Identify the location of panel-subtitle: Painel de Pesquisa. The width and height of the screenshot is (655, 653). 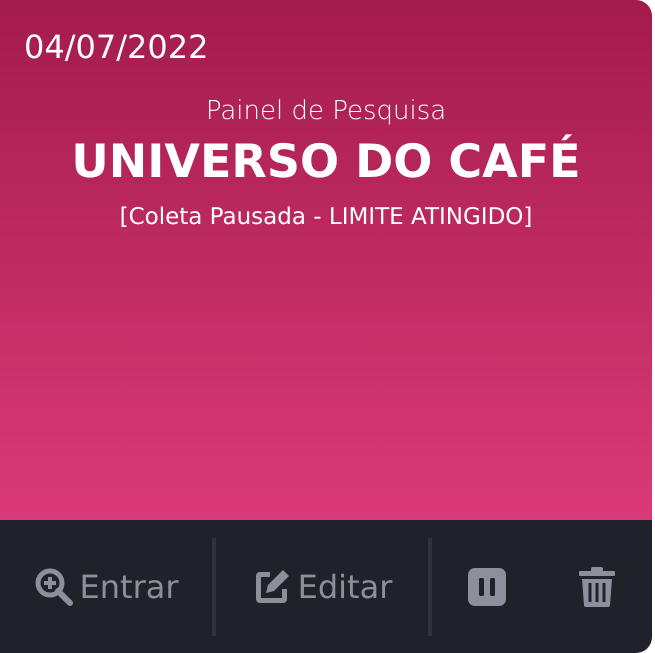
(326, 111).